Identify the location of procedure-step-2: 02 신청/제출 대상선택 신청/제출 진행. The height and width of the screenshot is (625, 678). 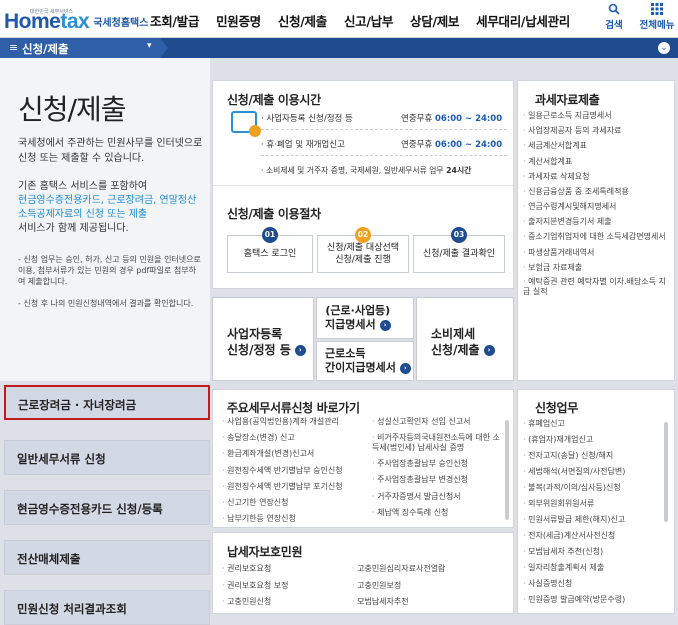
(363, 250).